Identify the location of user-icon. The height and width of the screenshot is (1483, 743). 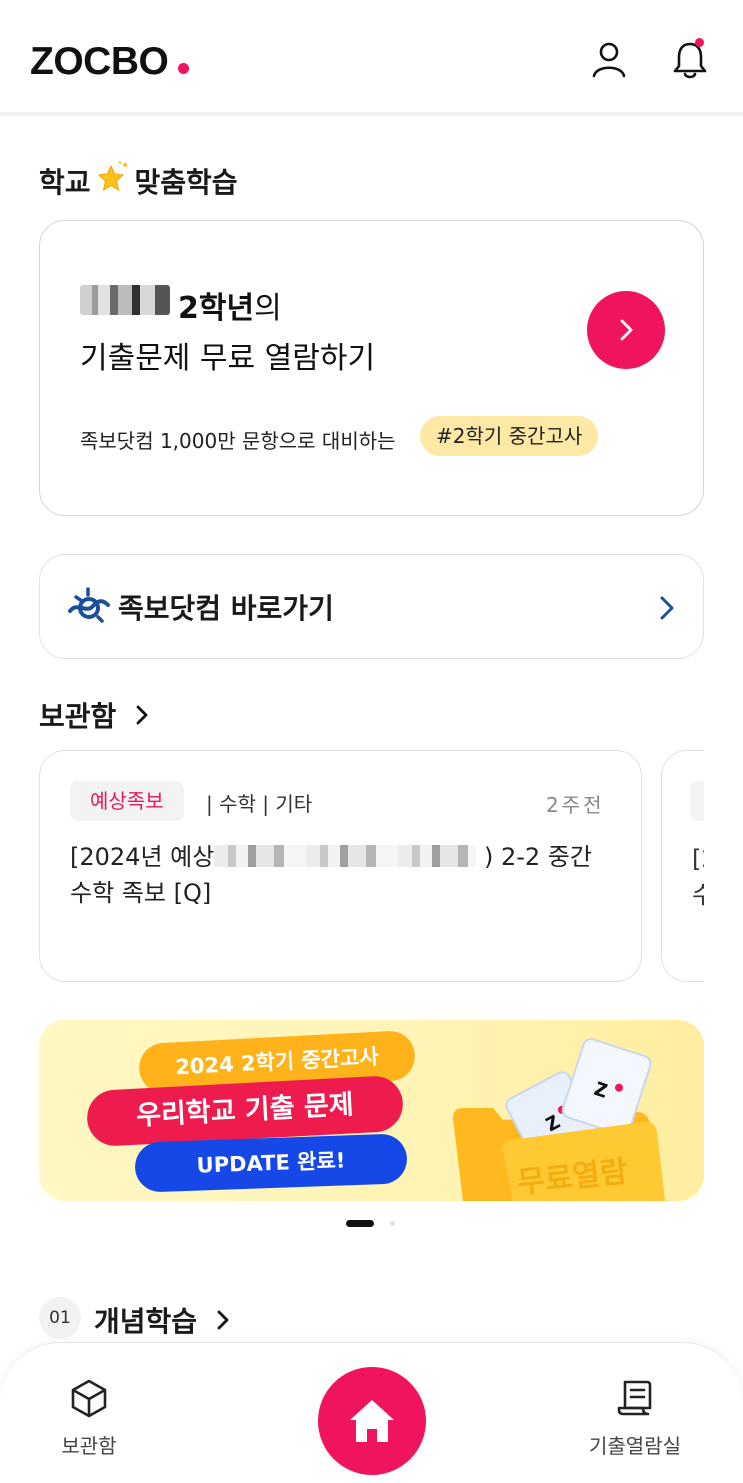
(609, 59).